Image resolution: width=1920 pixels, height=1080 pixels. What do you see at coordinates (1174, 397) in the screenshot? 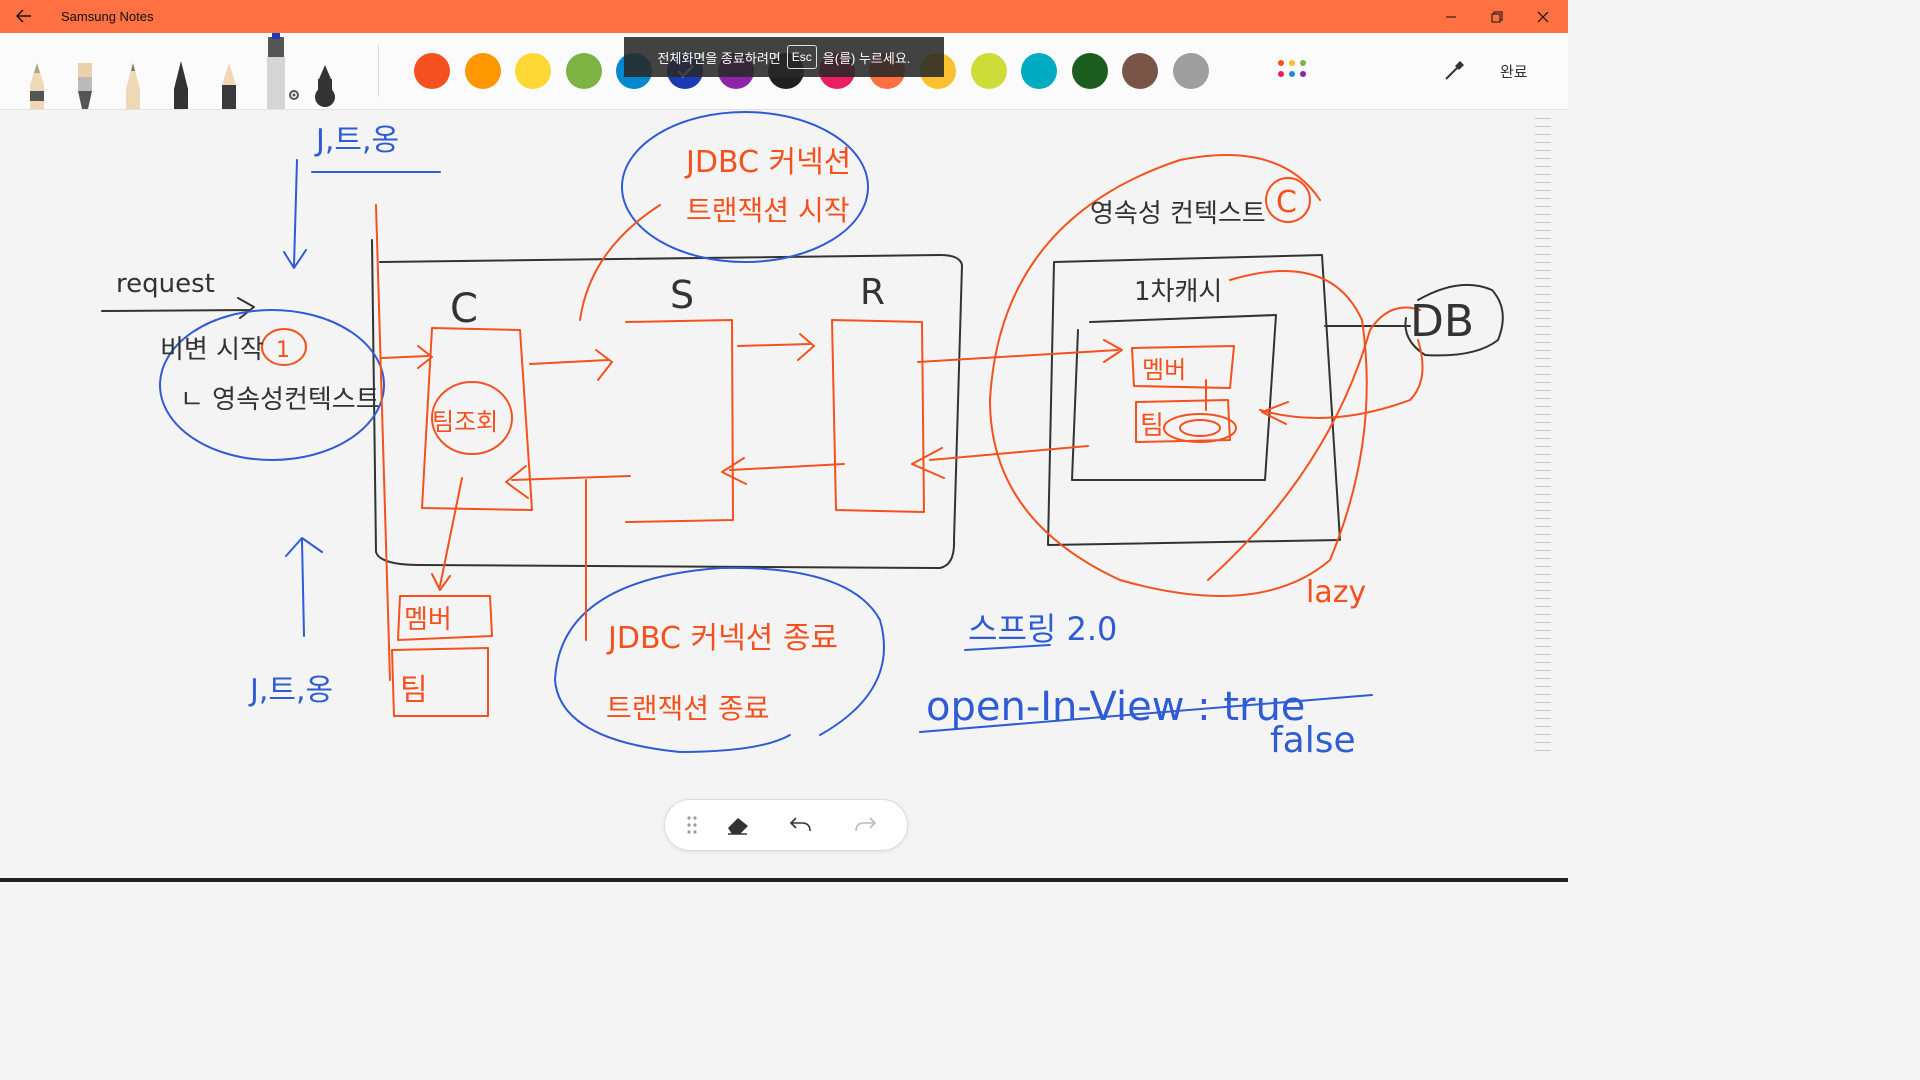
I see `first-level-cache-box` at bounding box center [1174, 397].